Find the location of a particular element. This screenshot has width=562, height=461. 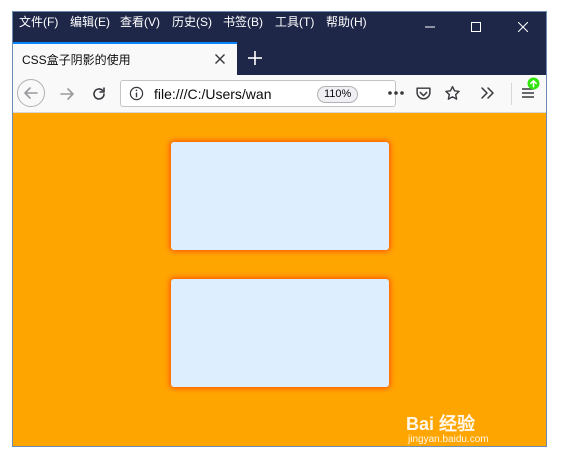

star-icon is located at coordinates (452, 92).